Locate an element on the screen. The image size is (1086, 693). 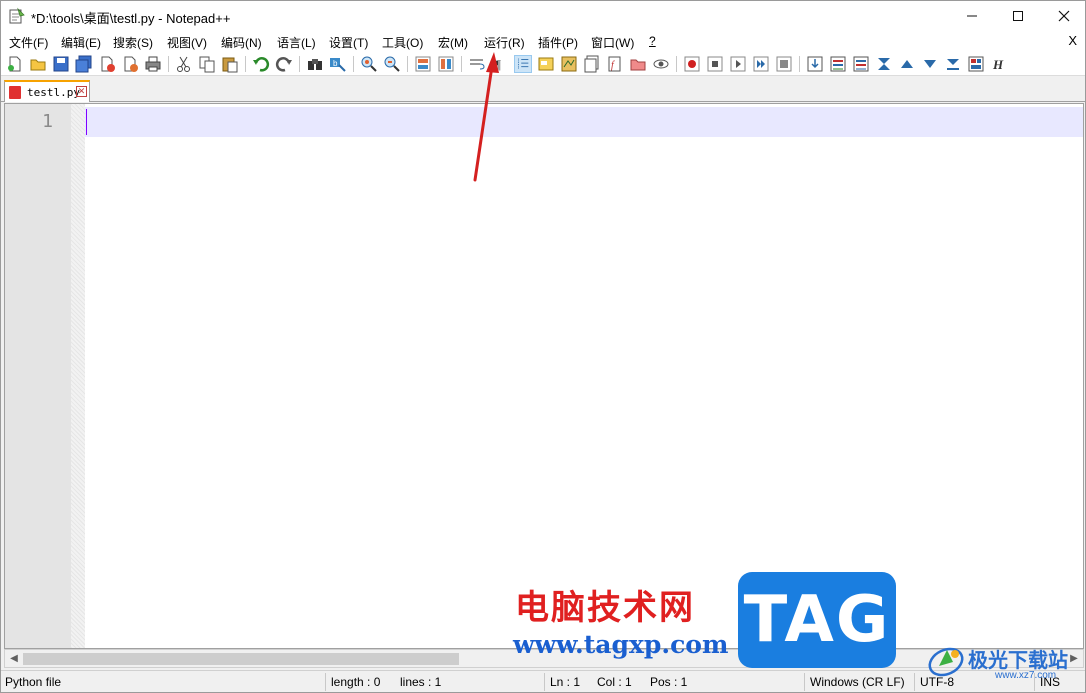
word-wrap-icon is located at coordinates (477, 64).